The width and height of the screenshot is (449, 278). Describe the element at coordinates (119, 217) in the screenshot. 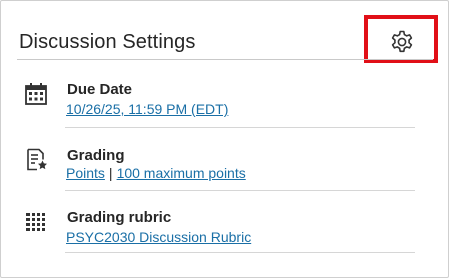

I see `rubric-label: Grading rubric` at that location.